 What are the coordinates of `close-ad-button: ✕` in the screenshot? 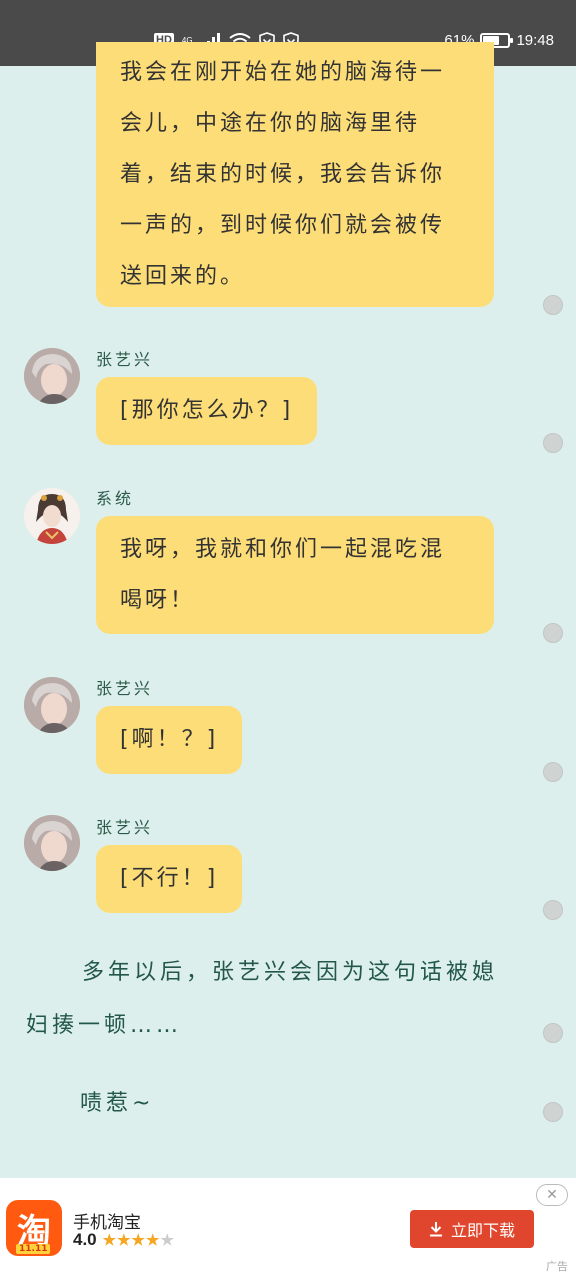 It's located at (552, 1195).